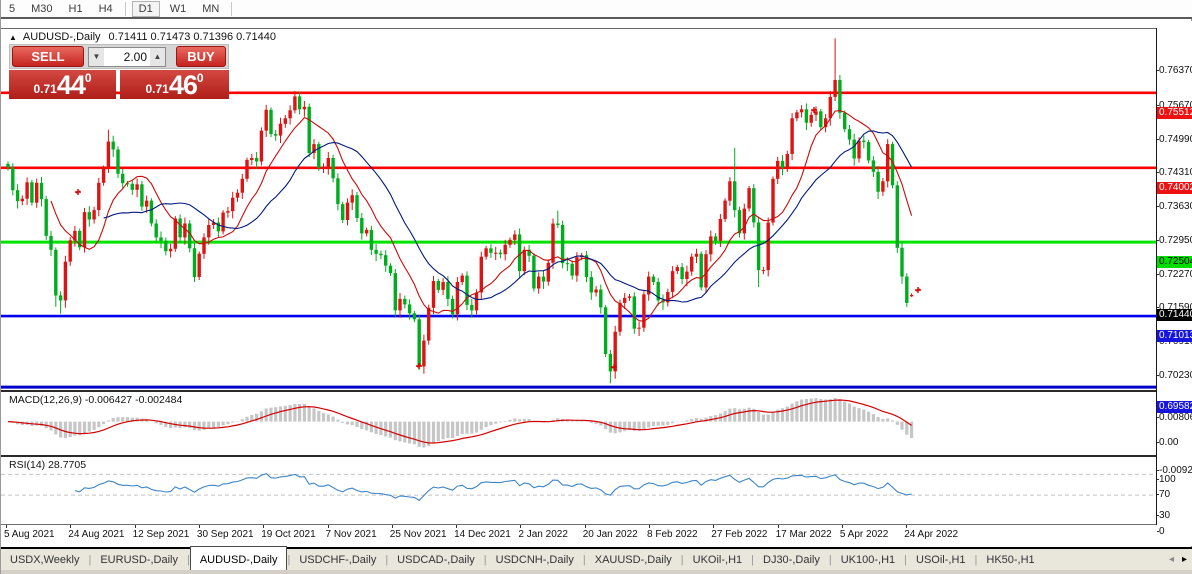 This screenshot has width=1192, height=574. Describe the element at coordinates (145, 8) in the screenshot. I see `timeframe-button-D1: D1` at that location.